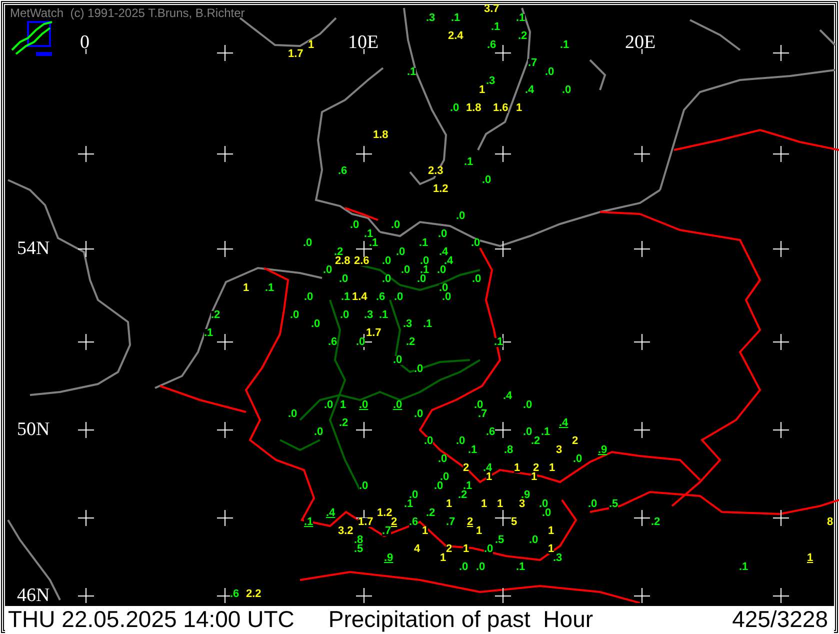 This screenshot has height=634, width=839. What do you see at coordinates (474, 108) in the screenshot?
I see `precipitation-reading: 1.8` at bounding box center [474, 108].